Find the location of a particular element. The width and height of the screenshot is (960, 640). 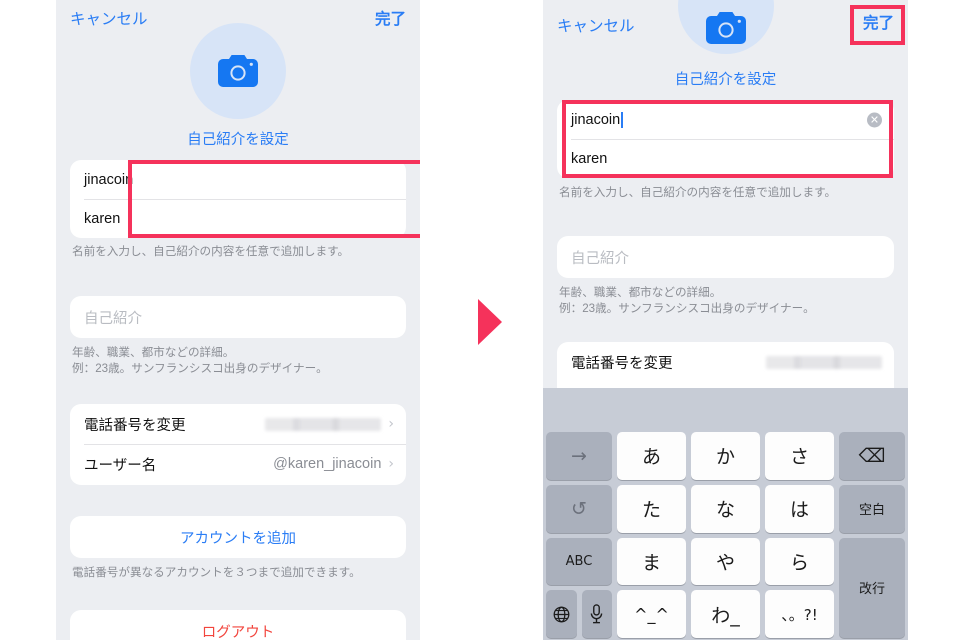

add-account-card: アカウントを追加 is located at coordinates (238, 537).